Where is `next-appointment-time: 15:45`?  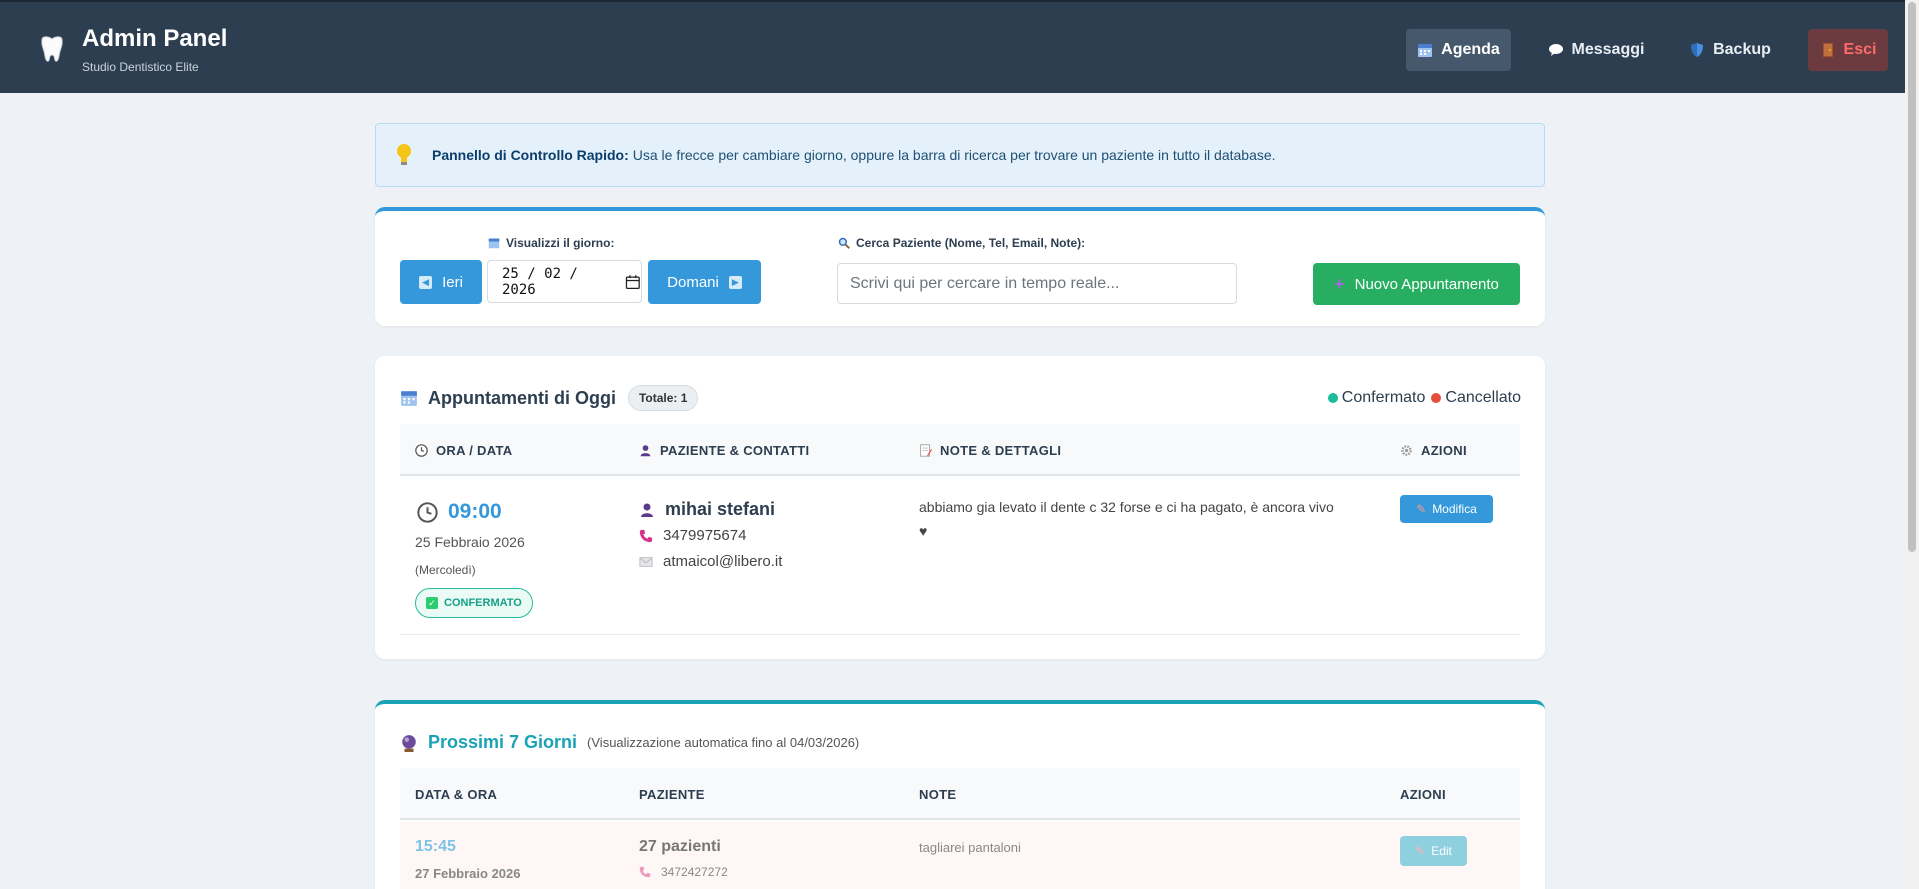
next-appointment-time: 15:45 is located at coordinates (435, 846).